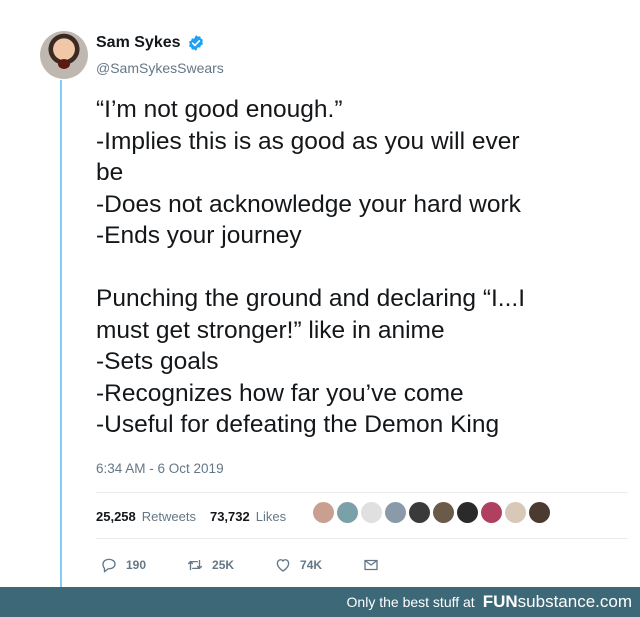  I want to click on like-icon, so click(283, 565).